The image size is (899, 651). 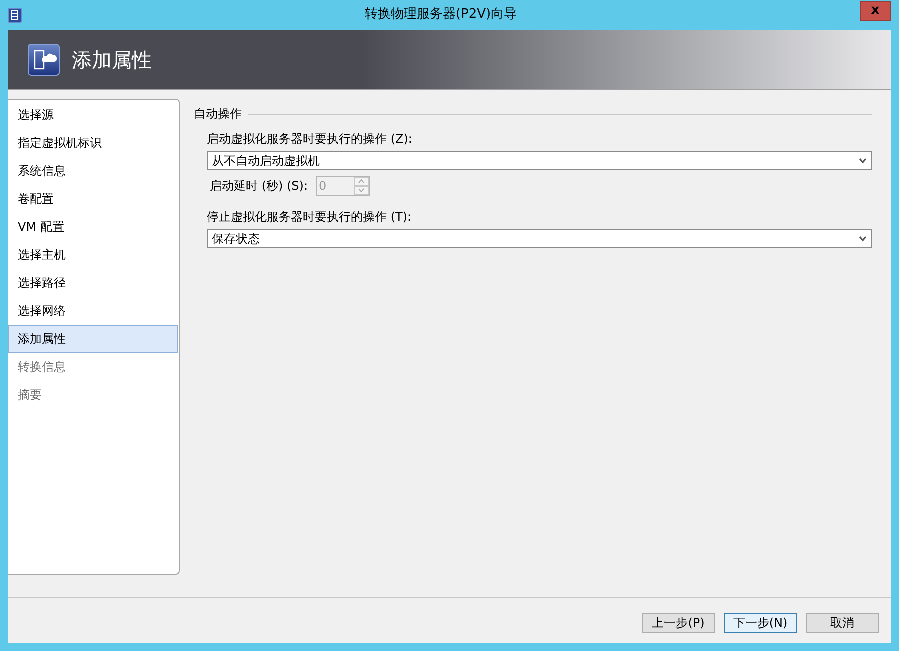 I want to click on dropdown: 从不自动启动虚拟机, so click(x=539, y=160).